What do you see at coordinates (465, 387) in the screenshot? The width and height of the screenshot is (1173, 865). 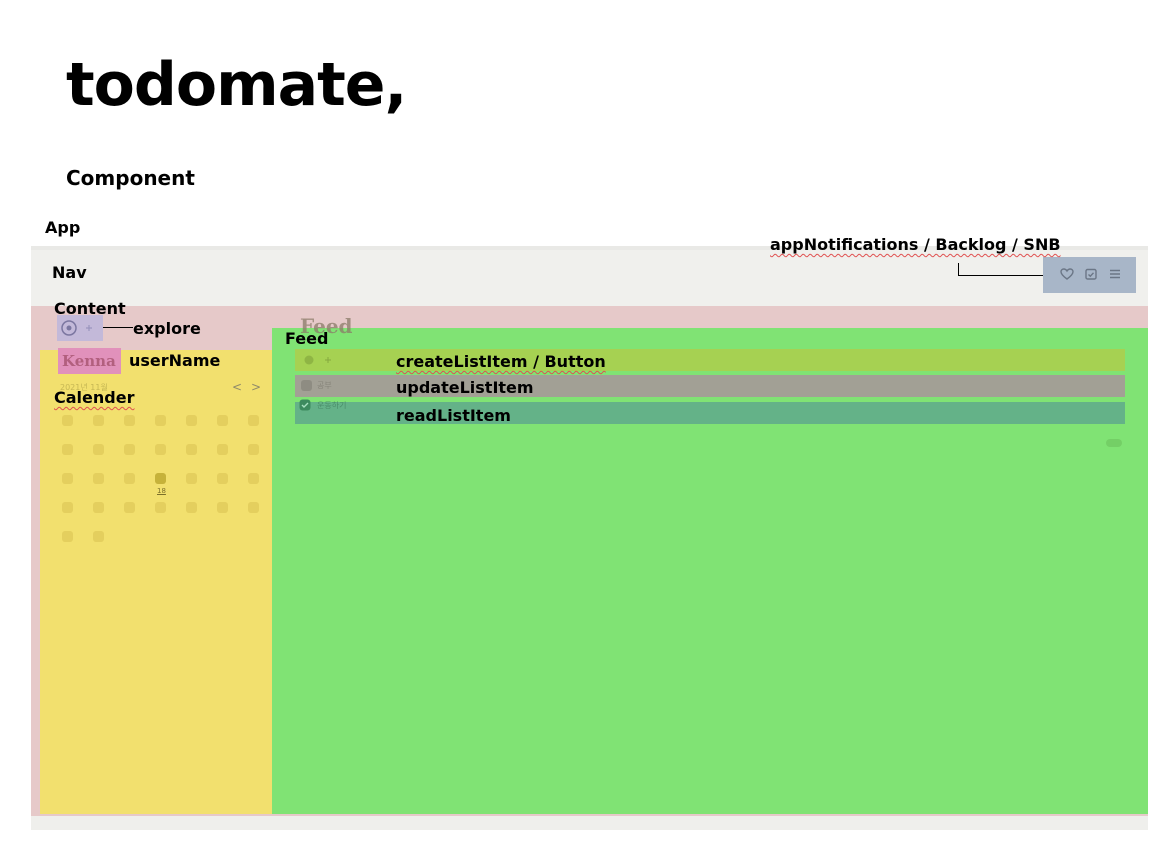 I see `update-list-item-label: updateListItem` at bounding box center [465, 387].